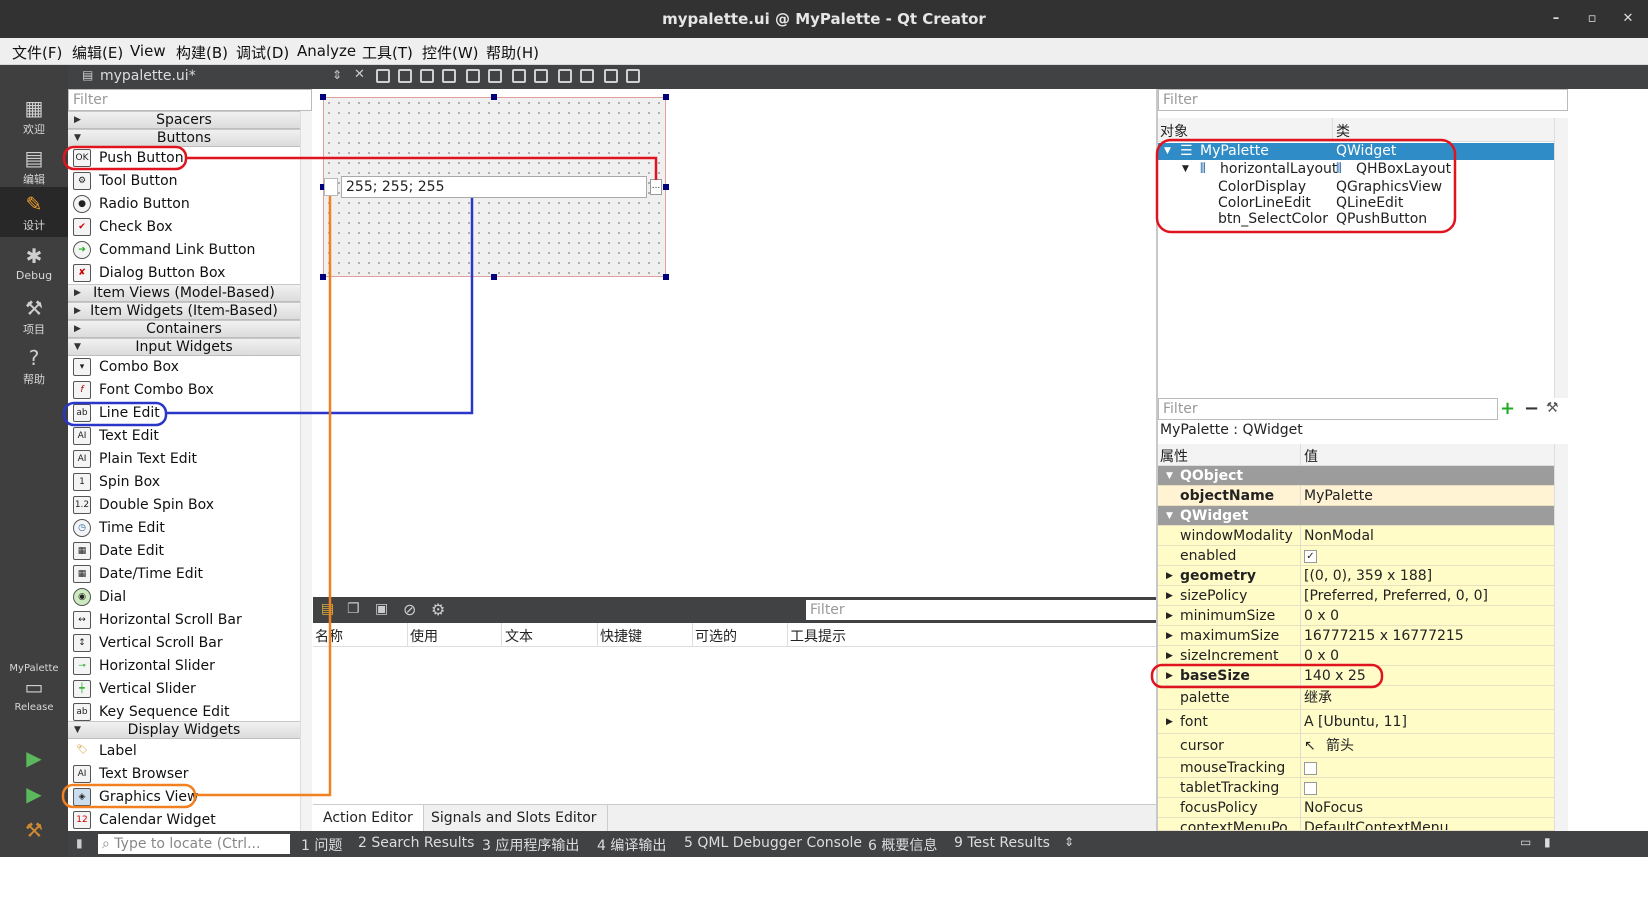 Image resolution: width=1648 pixels, height=901 pixels. What do you see at coordinates (1356, 203) in the screenshot?
I see `tree-row-colorlineedit: ColorLineEdit QLineEdit` at bounding box center [1356, 203].